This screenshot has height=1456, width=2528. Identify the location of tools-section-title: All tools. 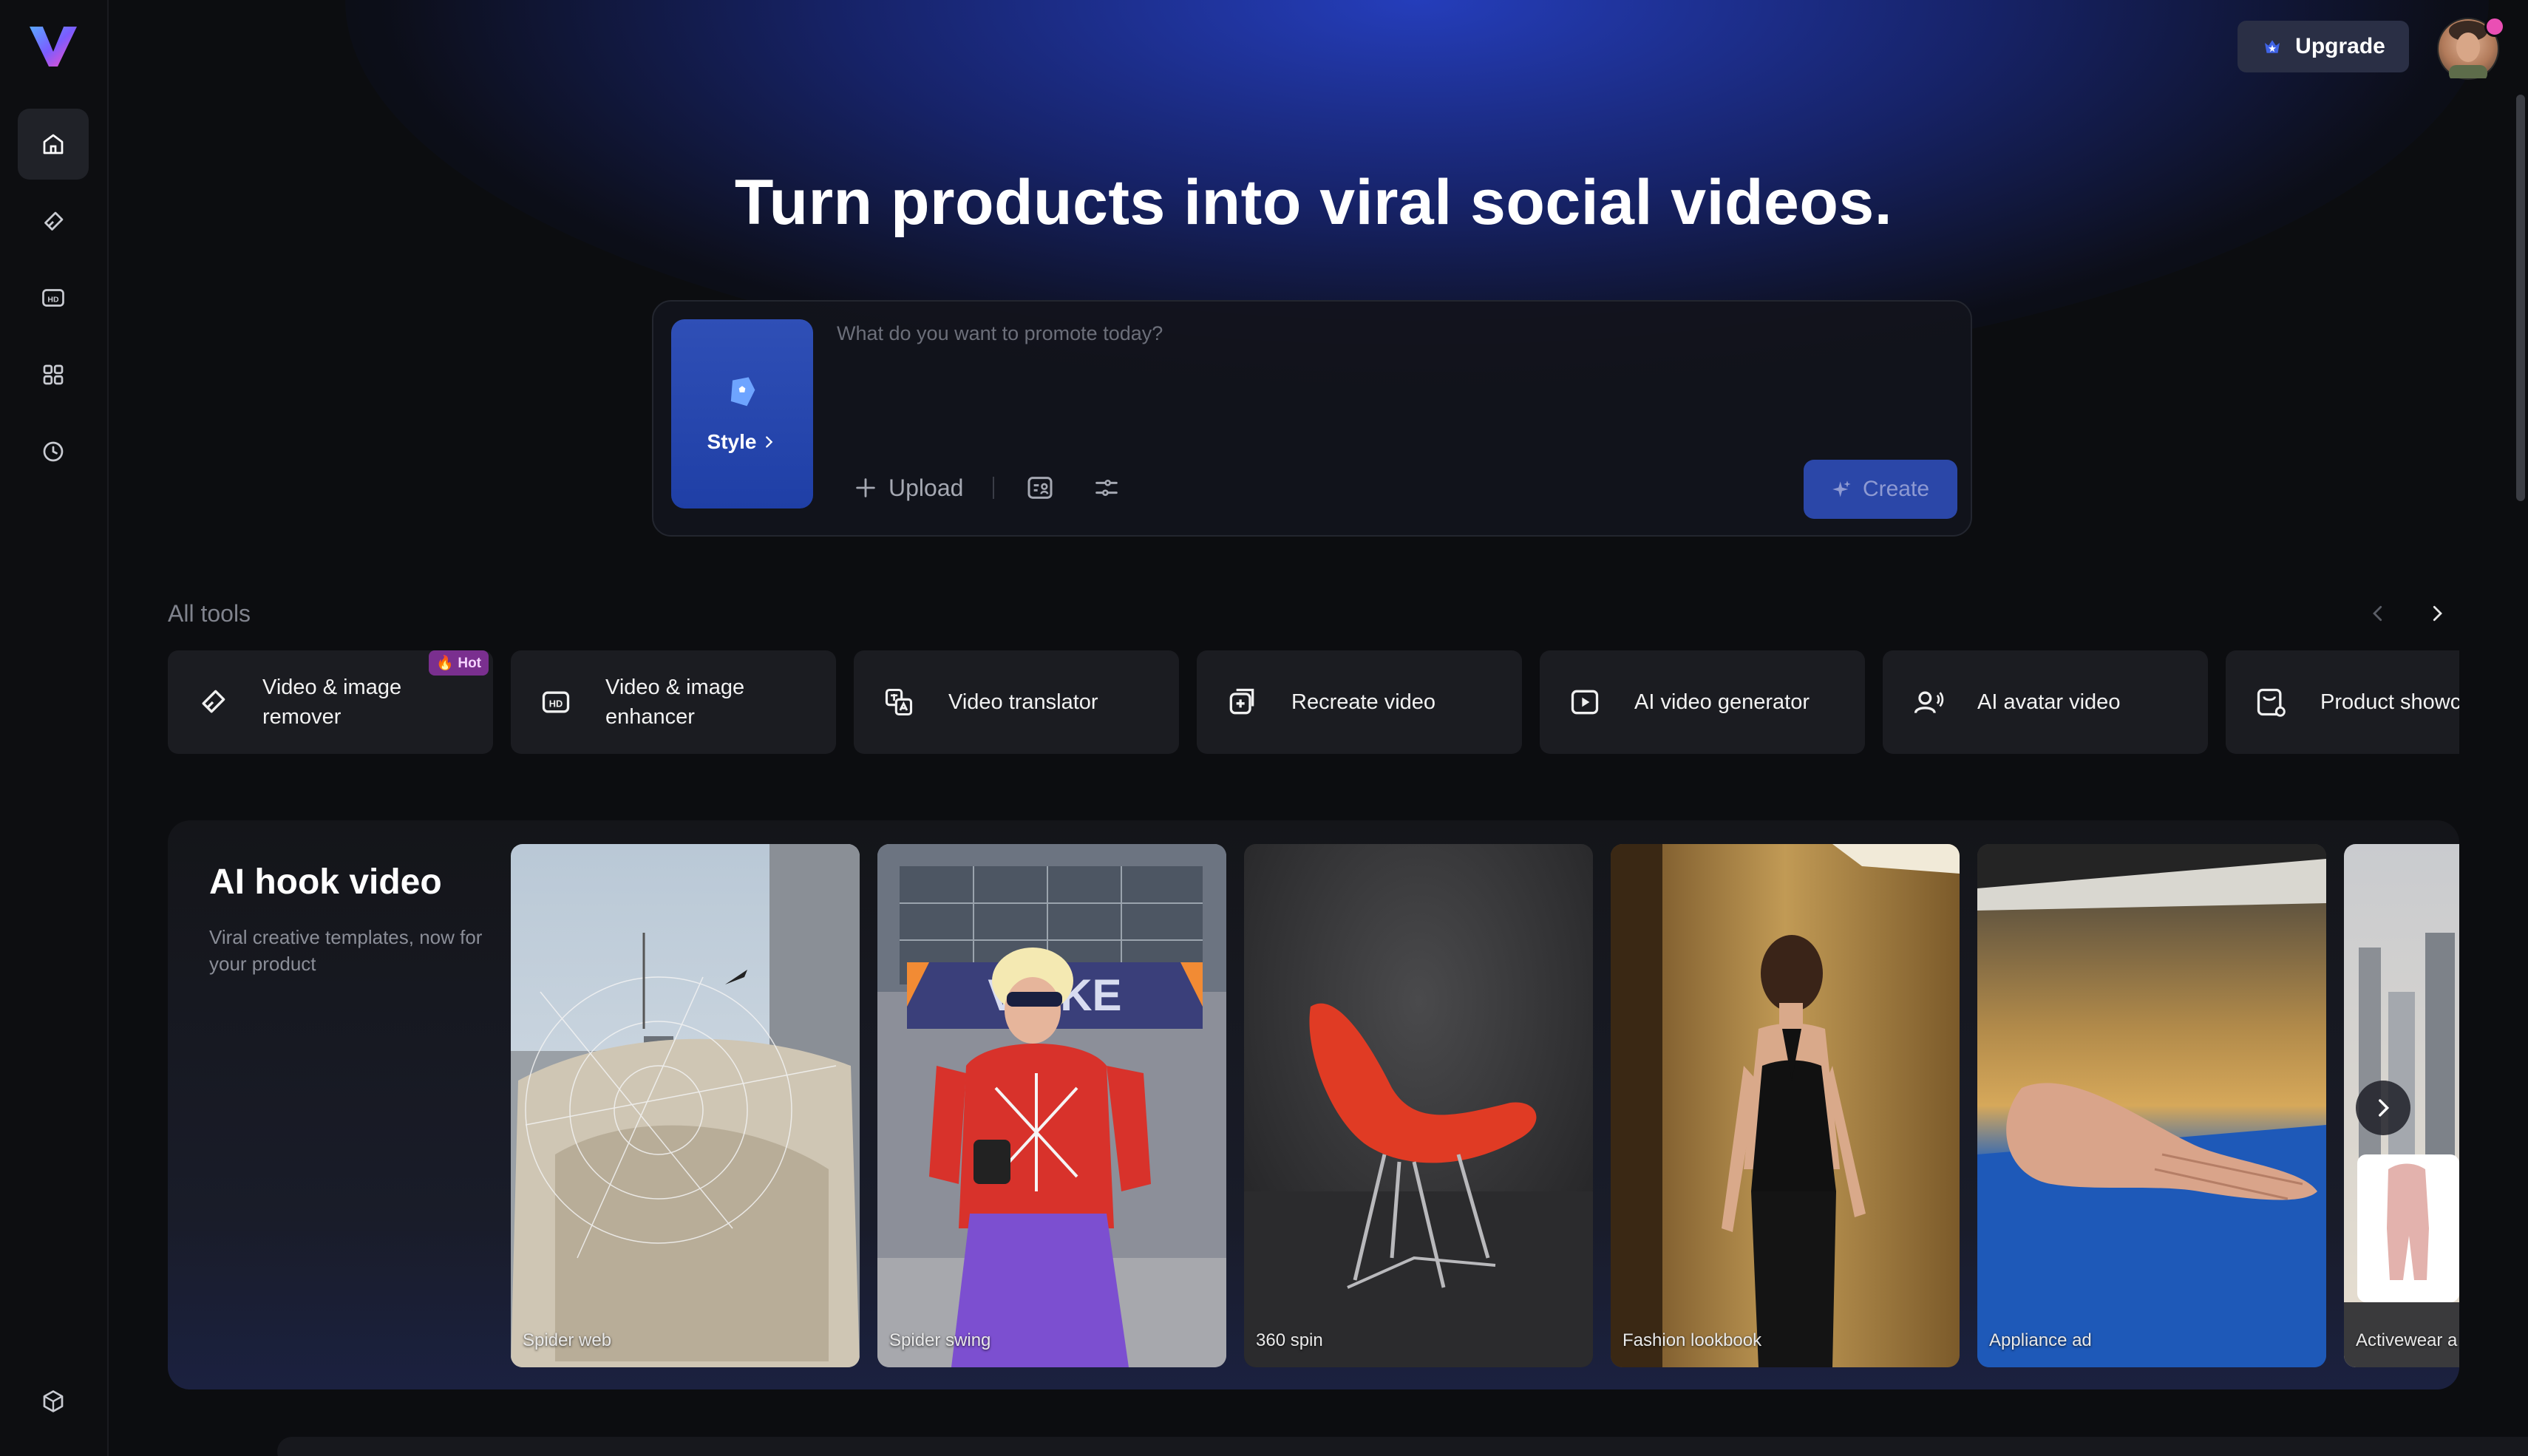
(210, 613).